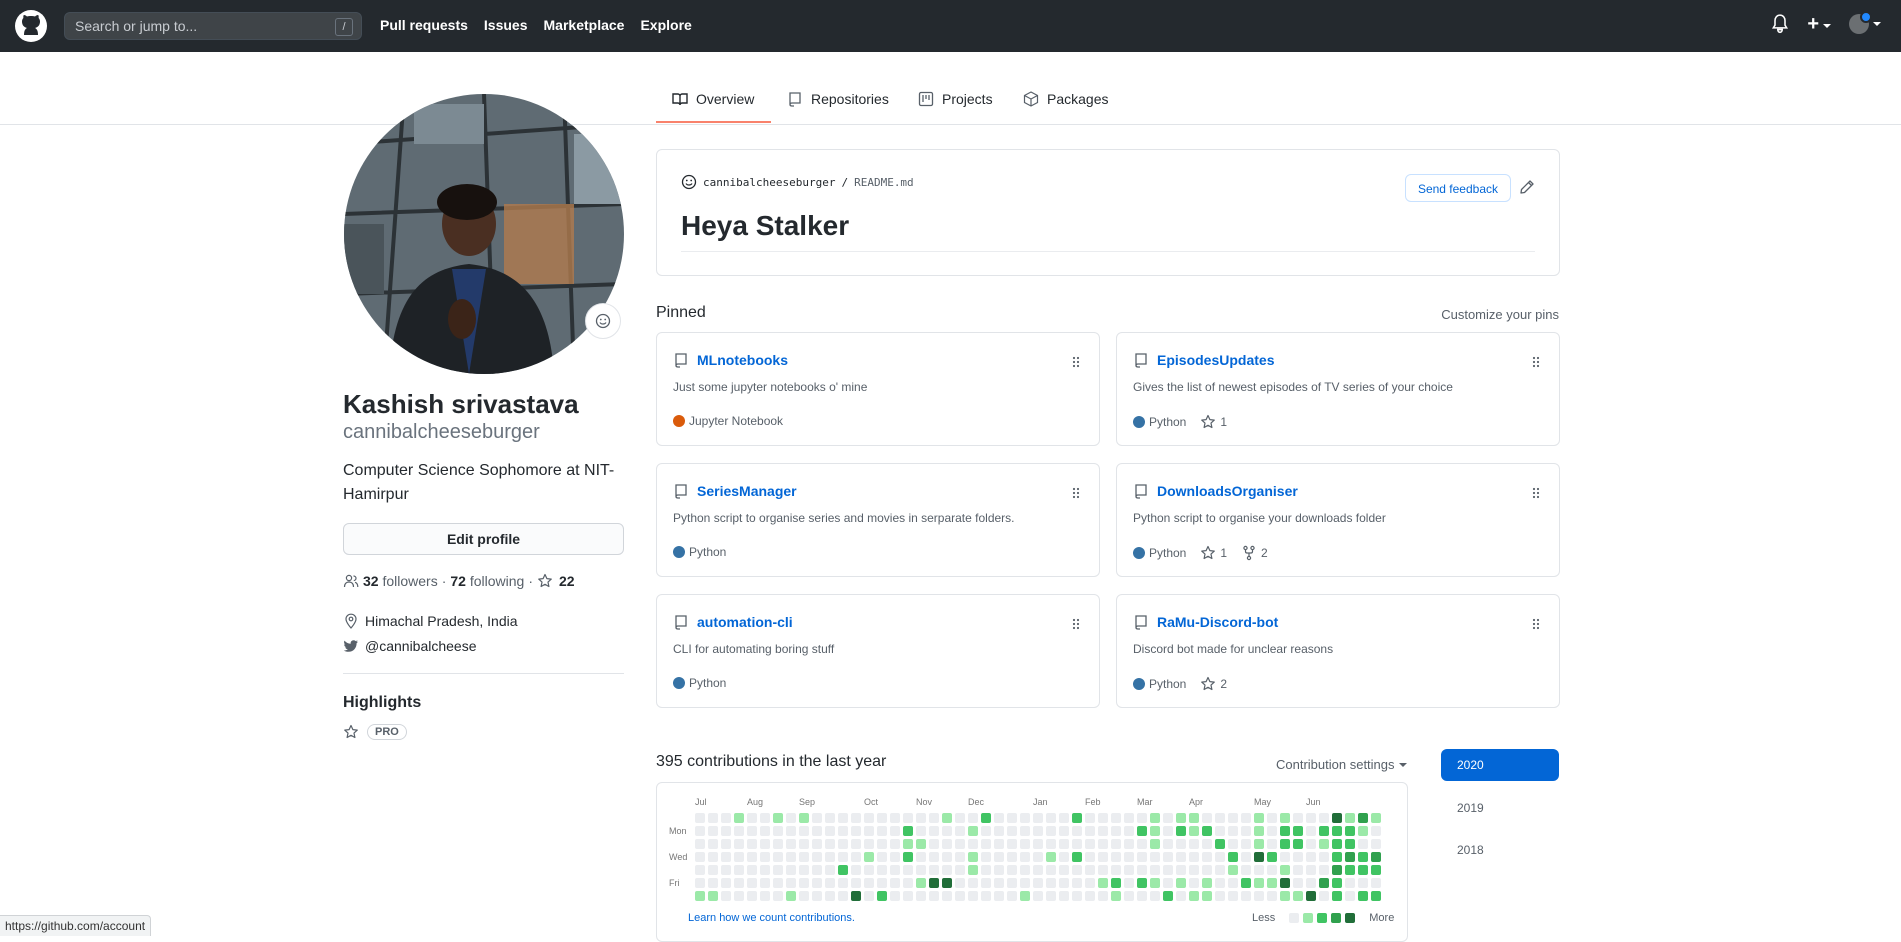 The width and height of the screenshot is (1901, 942). What do you see at coordinates (747, 491) in the screenshot?
I see `repo-name-link: SeriesManager` at bounding box center [747, 491].